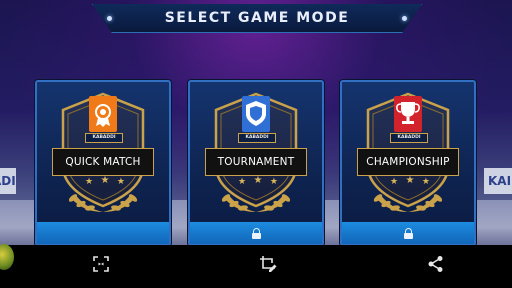 This screenshot has width=512, height=288. I want to click on ad-board-right-text: KAI, so click(500, 181).